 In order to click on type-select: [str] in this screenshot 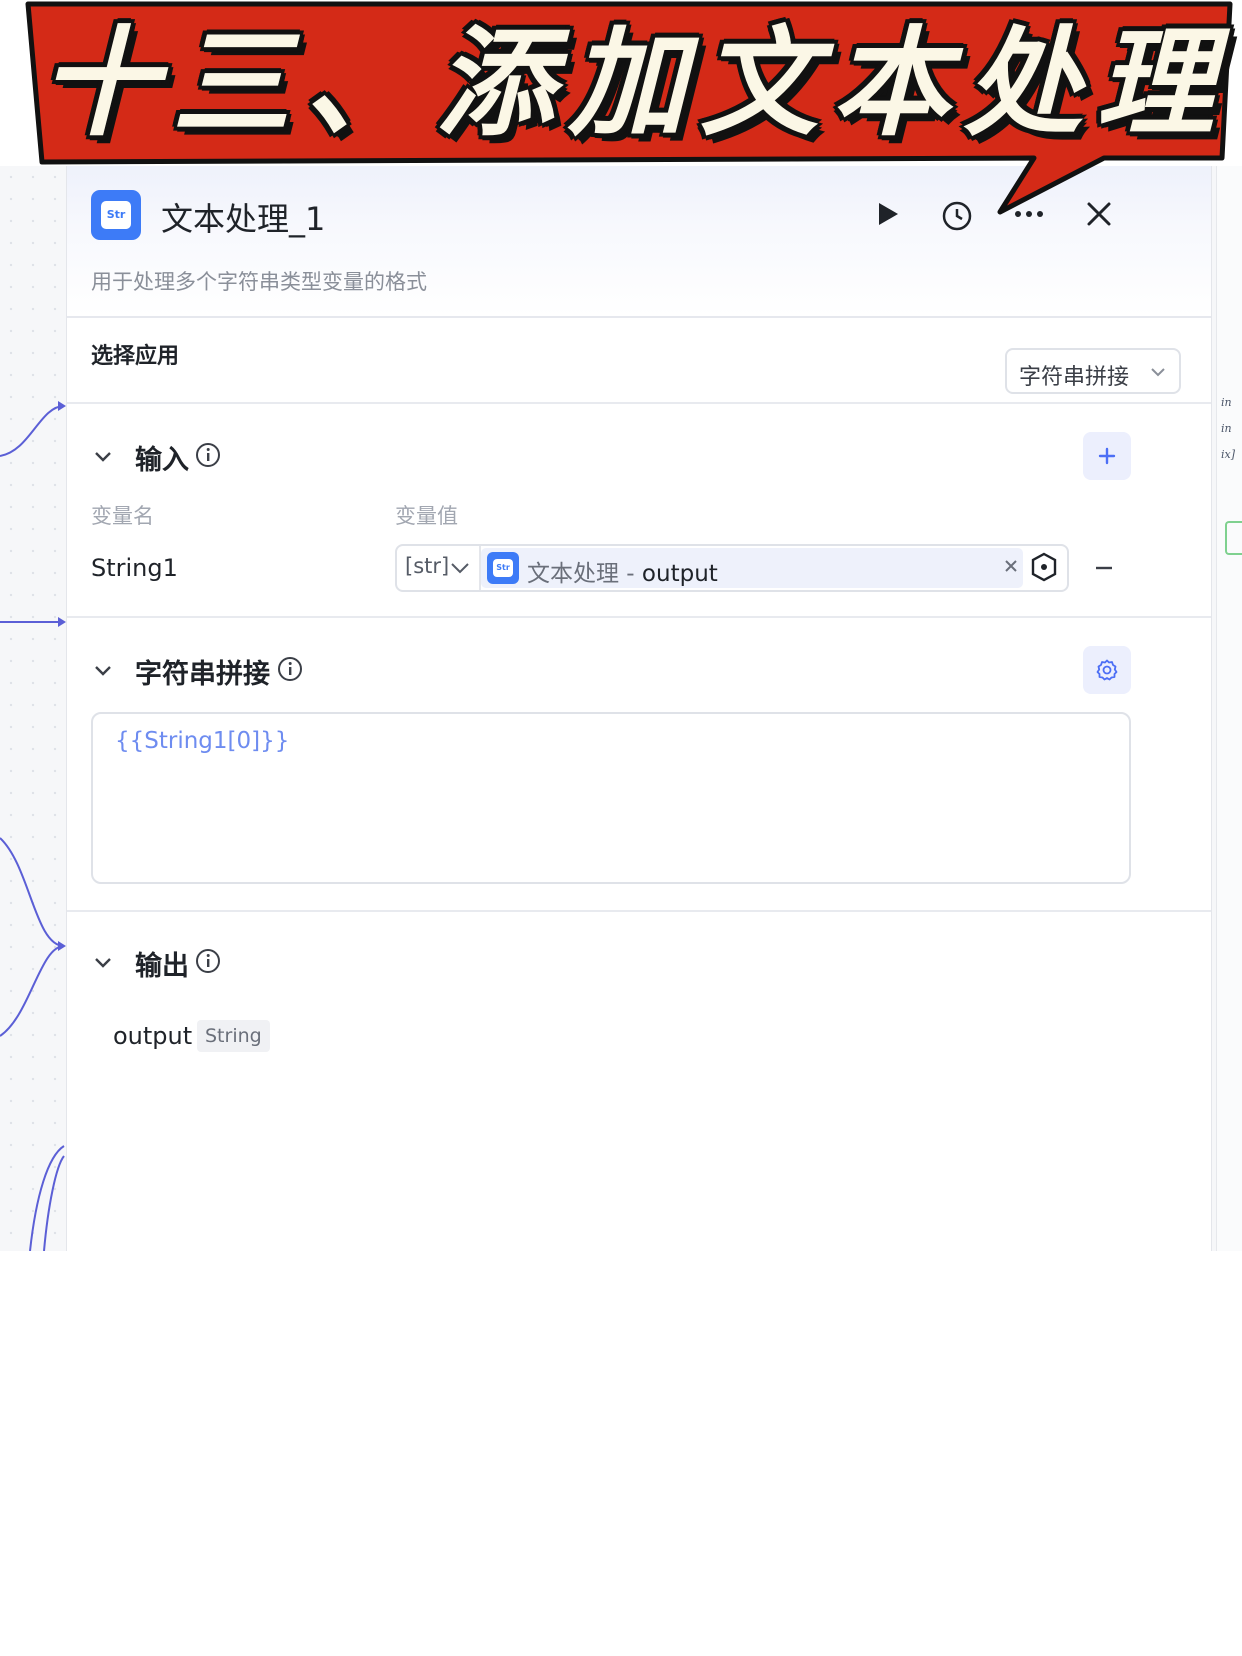, I will do `click(439, 568)`.